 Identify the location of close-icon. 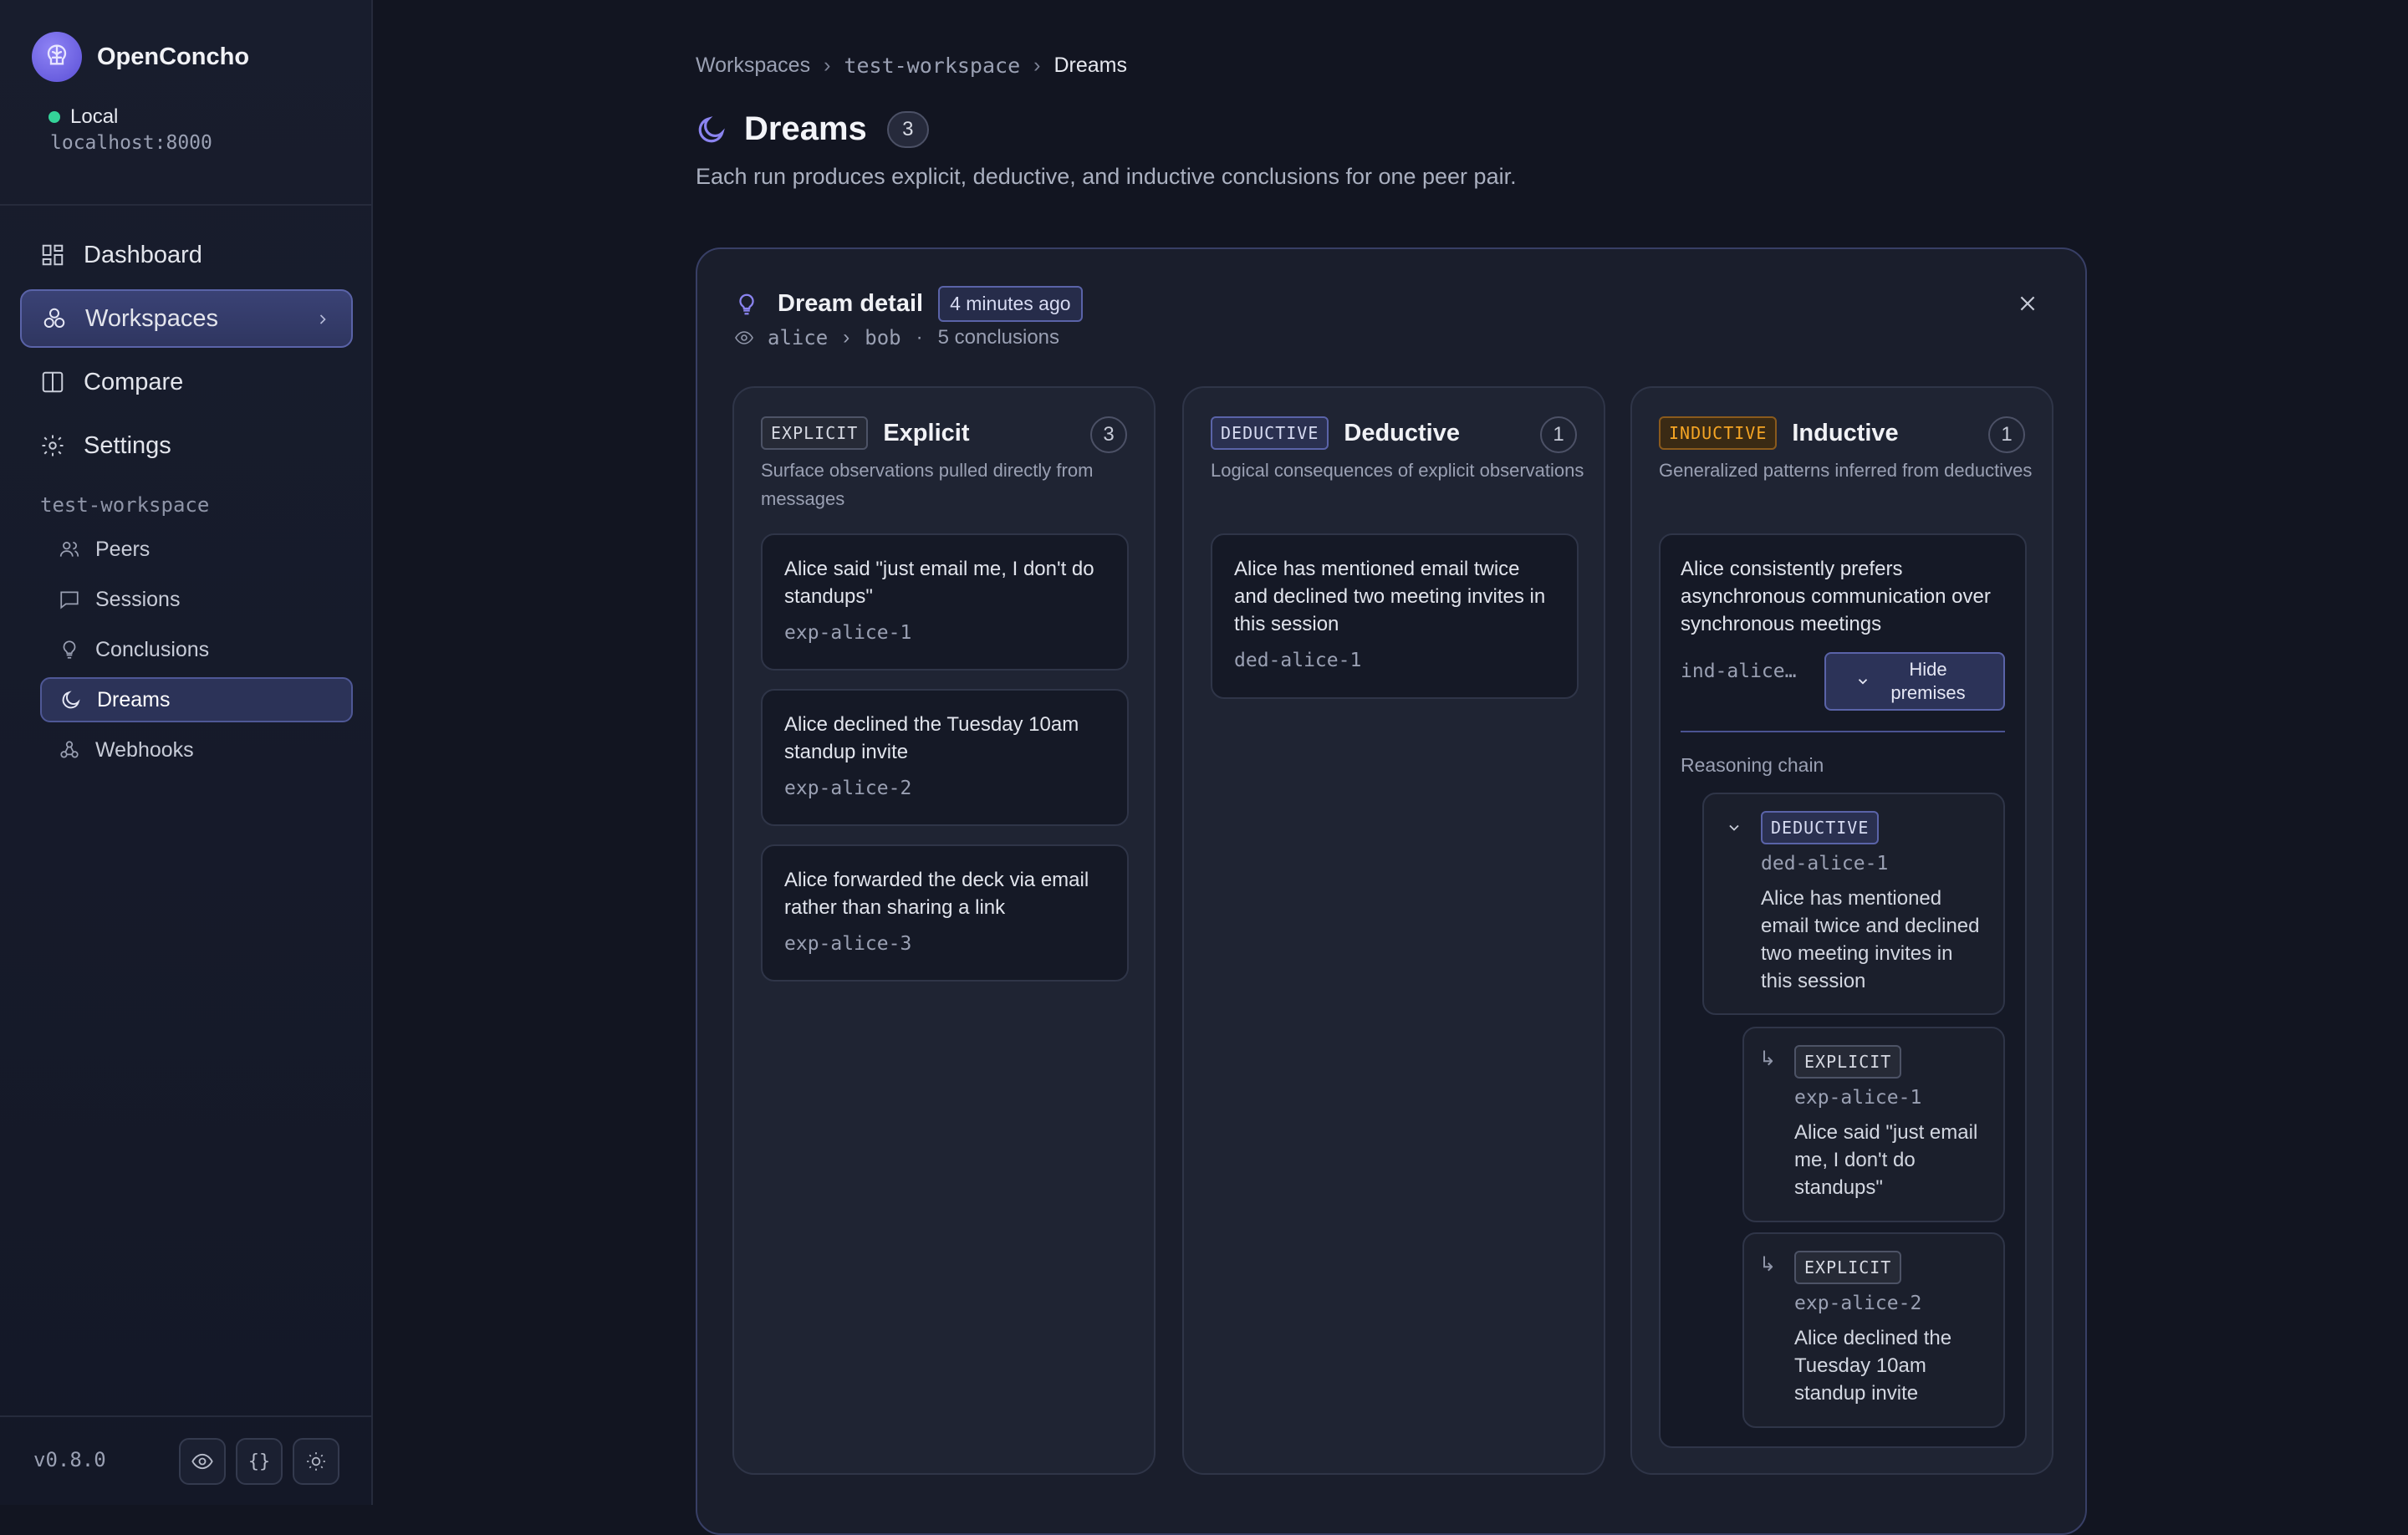
(2028, 303).